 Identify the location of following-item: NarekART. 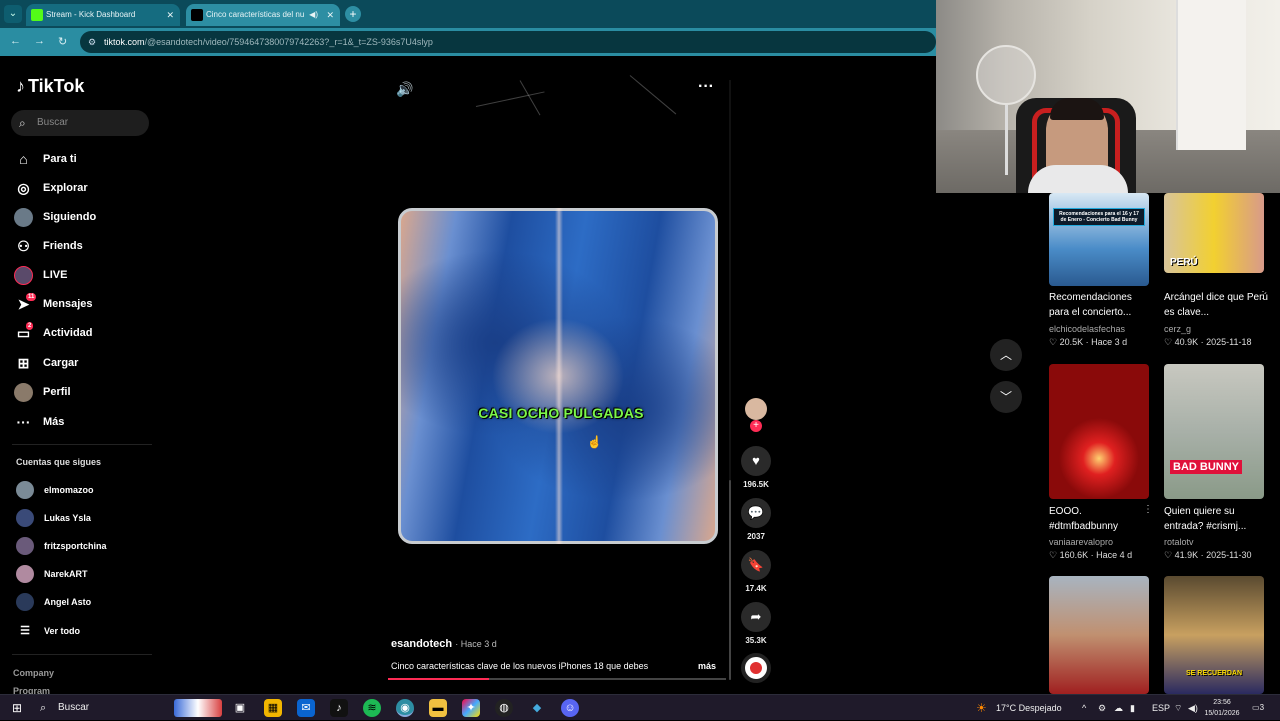
(86, 574).